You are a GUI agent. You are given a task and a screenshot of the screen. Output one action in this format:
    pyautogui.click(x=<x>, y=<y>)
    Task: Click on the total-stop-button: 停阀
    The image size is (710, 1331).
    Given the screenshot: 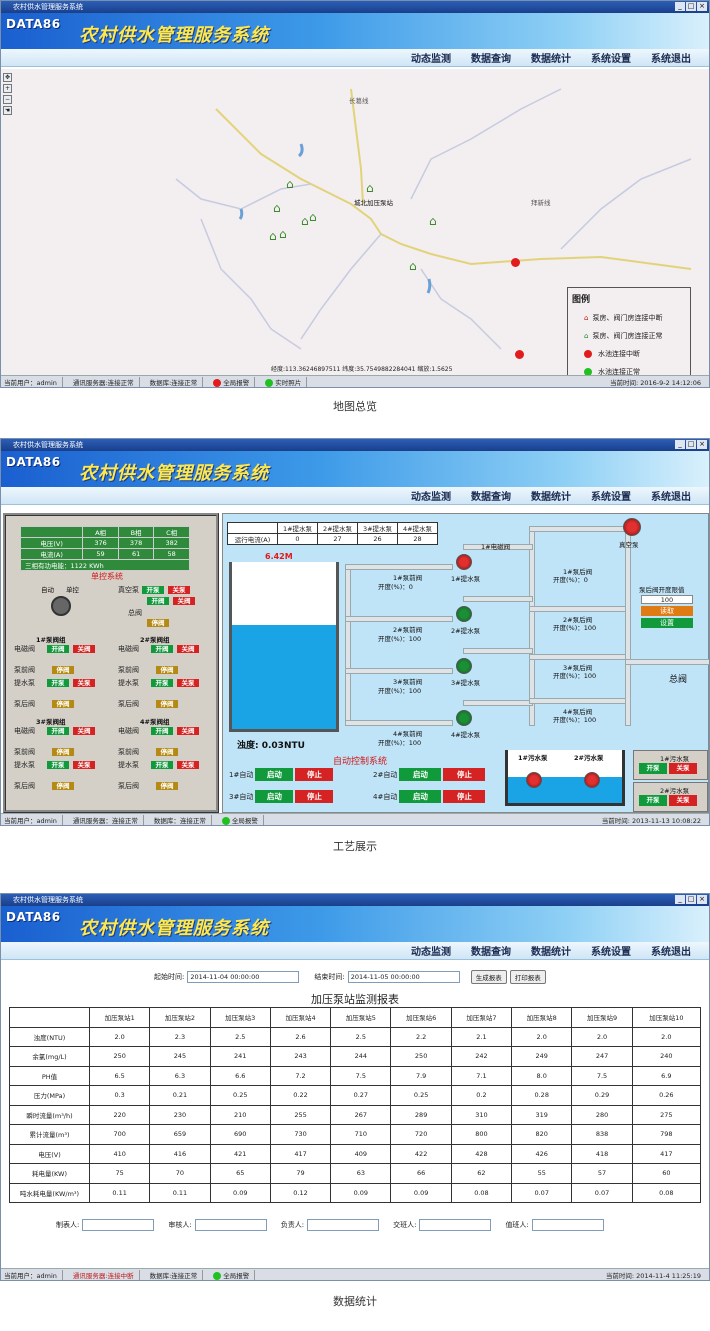 What is the action you would take?
    pyautogui.click(x=158, y=623)
    